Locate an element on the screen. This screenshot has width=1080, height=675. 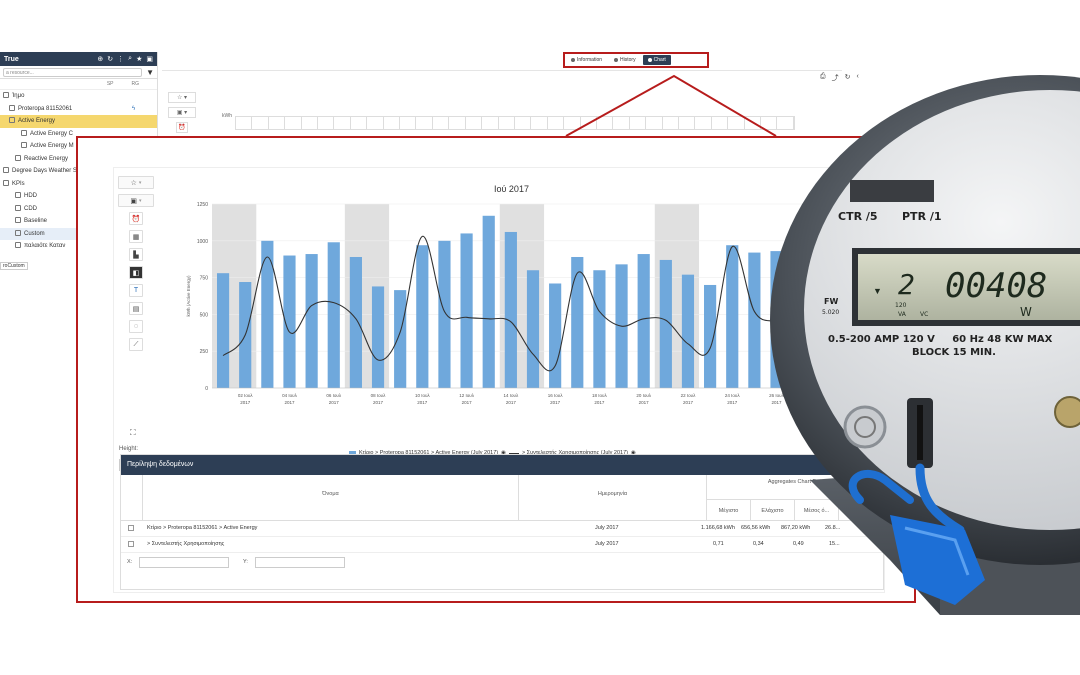
row-max: 1.166,68 kWh is located at coordinates (718, 528).